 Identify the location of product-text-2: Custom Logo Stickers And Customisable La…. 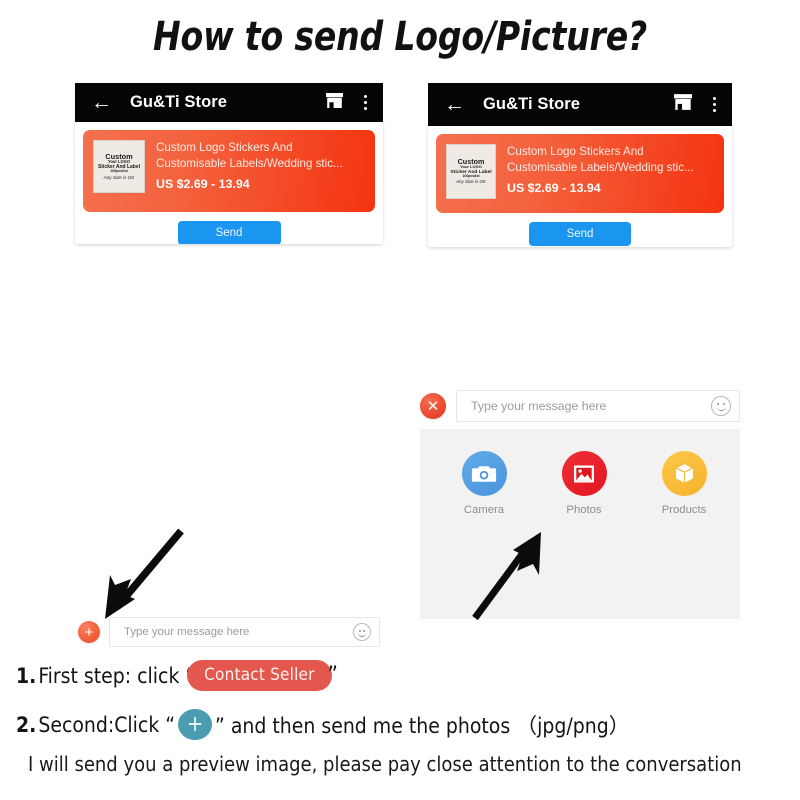
(605, 169).